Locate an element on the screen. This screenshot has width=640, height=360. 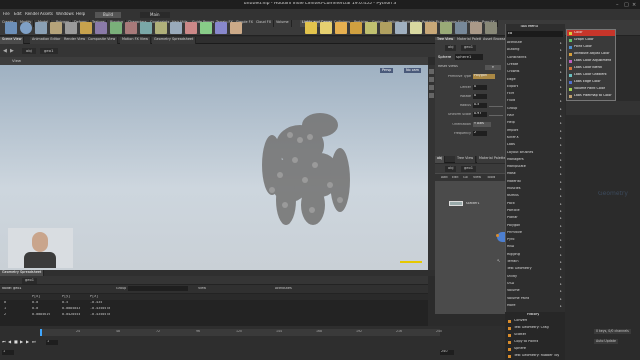
submenu-item: Labs Color Blend is located at coordinates (588, 67).